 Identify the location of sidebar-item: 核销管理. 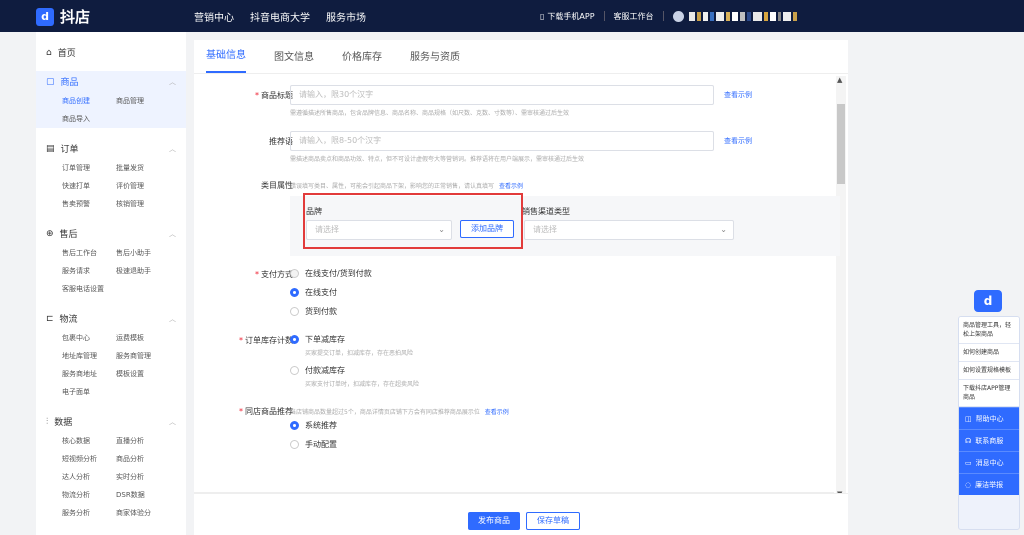
(143, 204).